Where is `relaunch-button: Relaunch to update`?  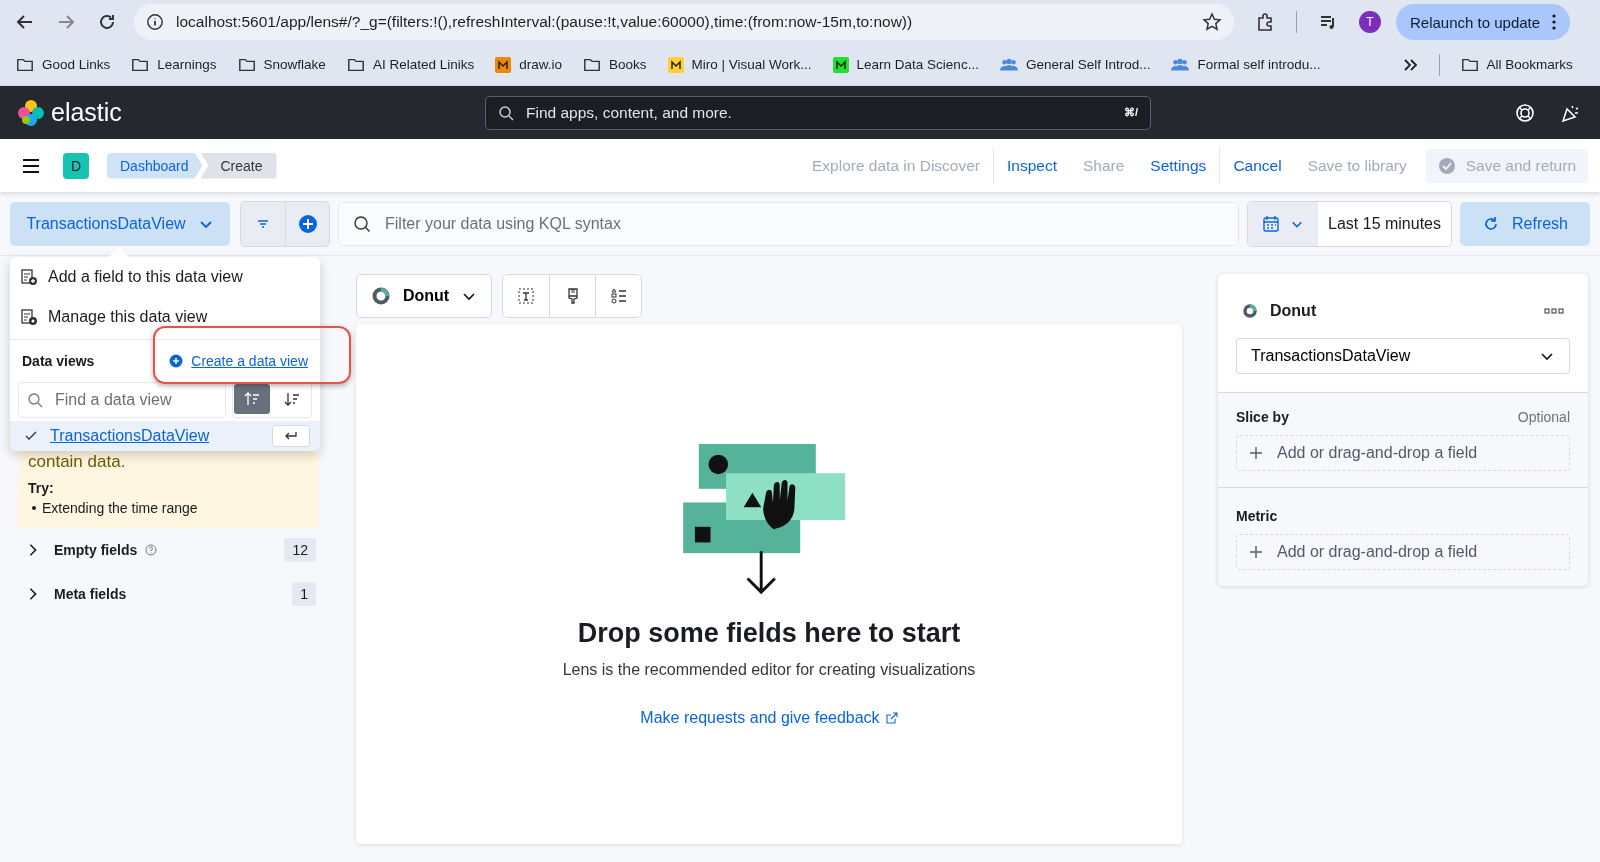
relaunch-button: Relaunch to update is located at coordinates (1483, 22).